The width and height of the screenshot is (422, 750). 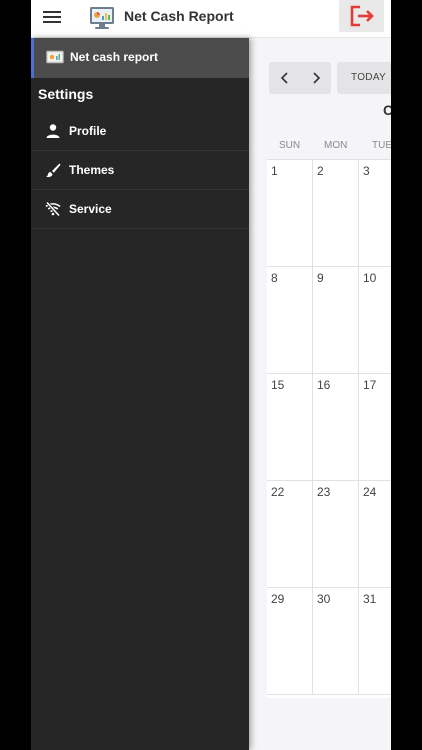 I want to click on day-number: 10, so click(x=370, y=278).